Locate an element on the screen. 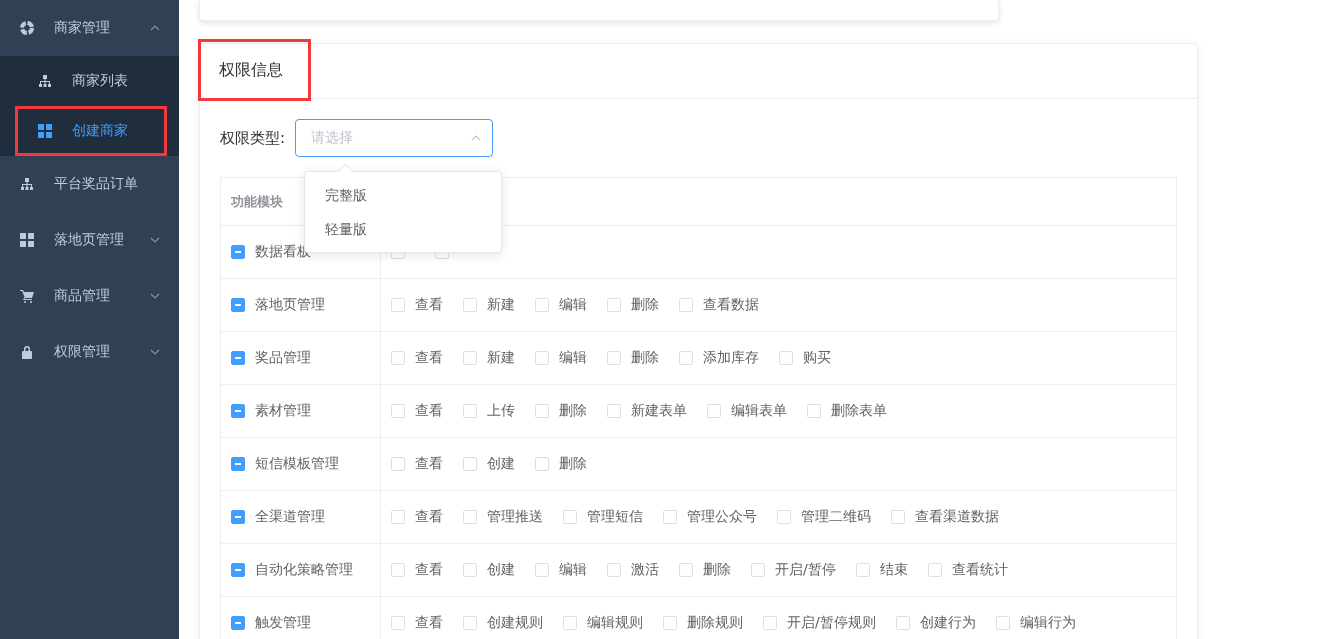  menu-item: 商品管理 is located at coordinates (89, 296).